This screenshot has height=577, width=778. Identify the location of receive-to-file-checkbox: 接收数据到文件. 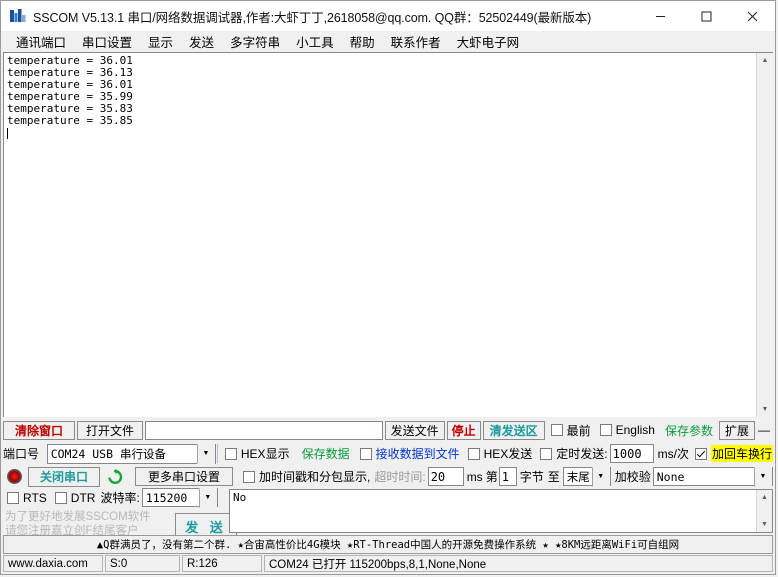
(409, 453).